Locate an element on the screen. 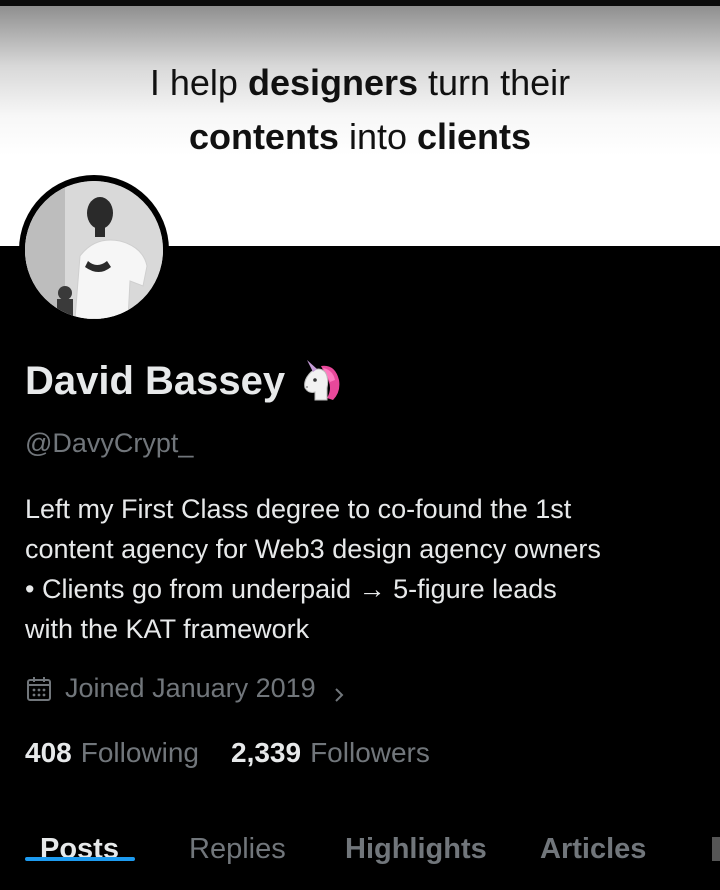 The width and height of the screenshot is (720, 890). calendar-icon is located at coordinates (39, 689).